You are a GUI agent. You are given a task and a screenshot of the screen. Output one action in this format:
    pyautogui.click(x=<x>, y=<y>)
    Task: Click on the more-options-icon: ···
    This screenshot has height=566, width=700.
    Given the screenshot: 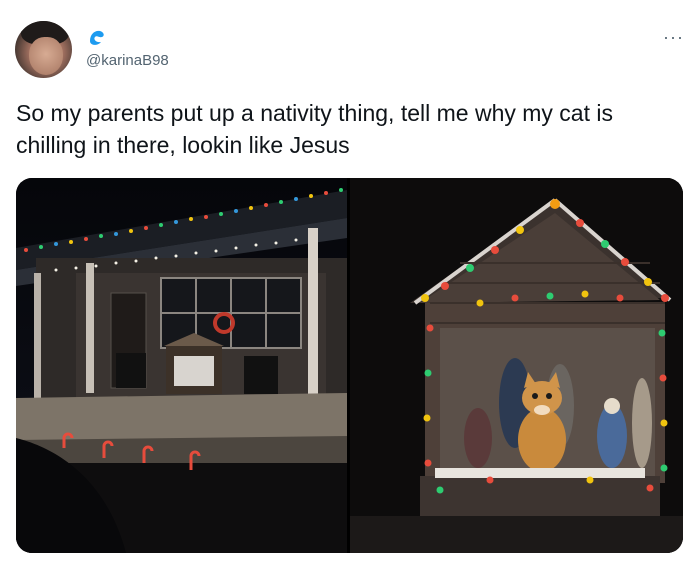 What is the action you would take?
    pyautogui.click(x=673, y=37)
    